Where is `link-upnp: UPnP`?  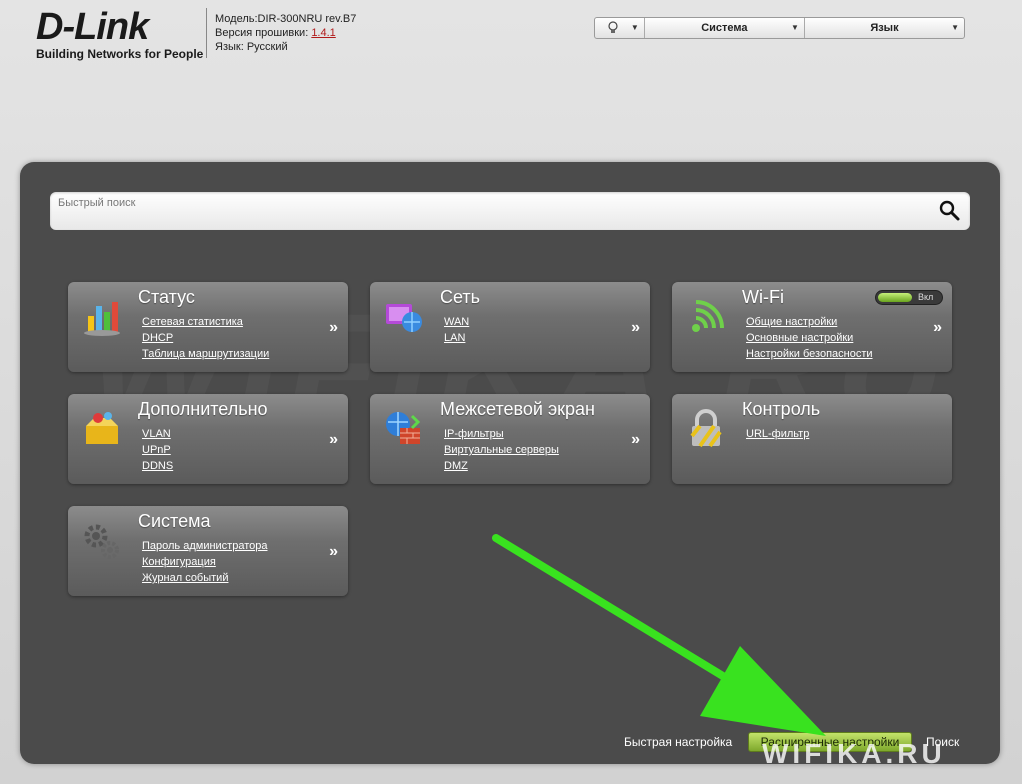 link-upnp: UPnP is located at coordinates (157, 450).